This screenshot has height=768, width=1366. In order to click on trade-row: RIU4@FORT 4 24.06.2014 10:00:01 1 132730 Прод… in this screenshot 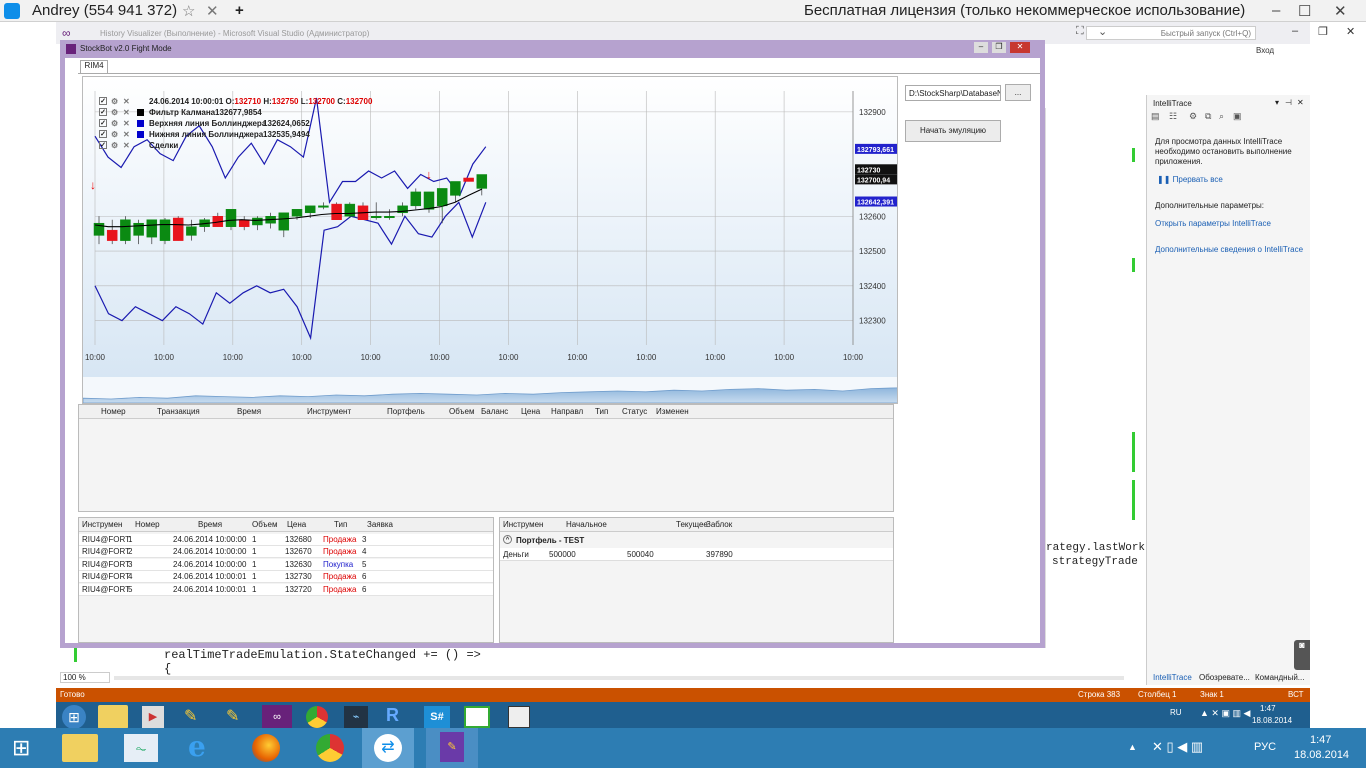, I will do `click(286, 577)`.